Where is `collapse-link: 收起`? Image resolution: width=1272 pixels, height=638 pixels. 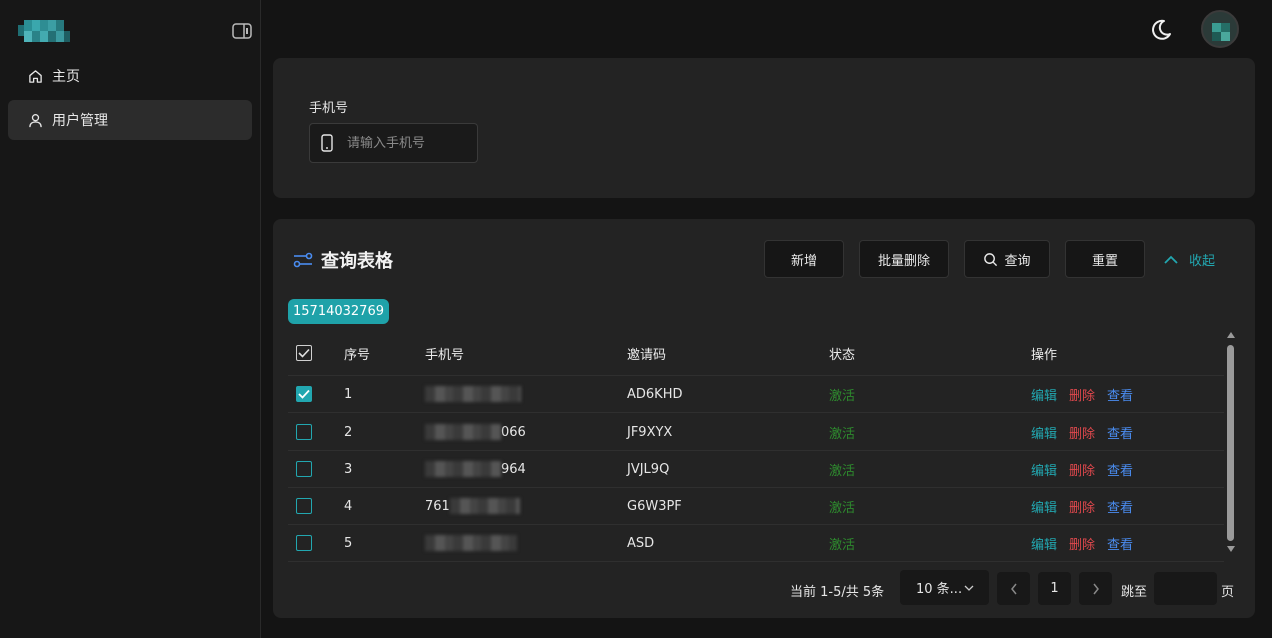
collapse-link: 收起 is located at coordinates (1189, 259).